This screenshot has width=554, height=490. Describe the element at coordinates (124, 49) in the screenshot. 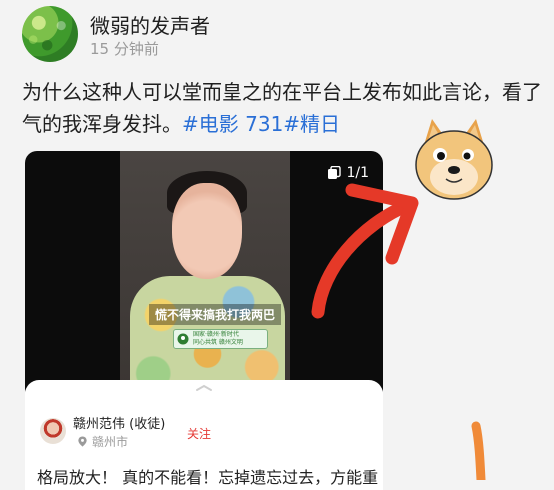

I see `post-time: 15 分钟前` at that location.